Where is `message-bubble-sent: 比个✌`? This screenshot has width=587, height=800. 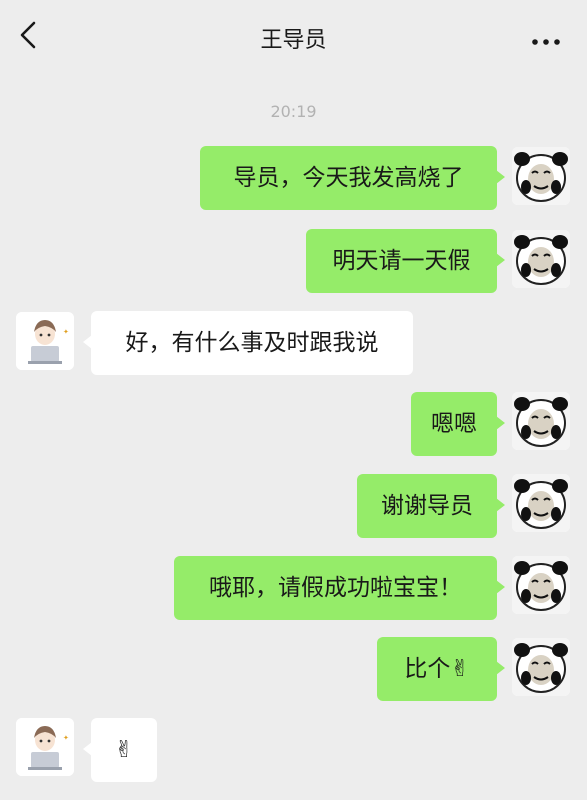
message-bubble-sent: 比个✌ is located at coordinates (441, 669).